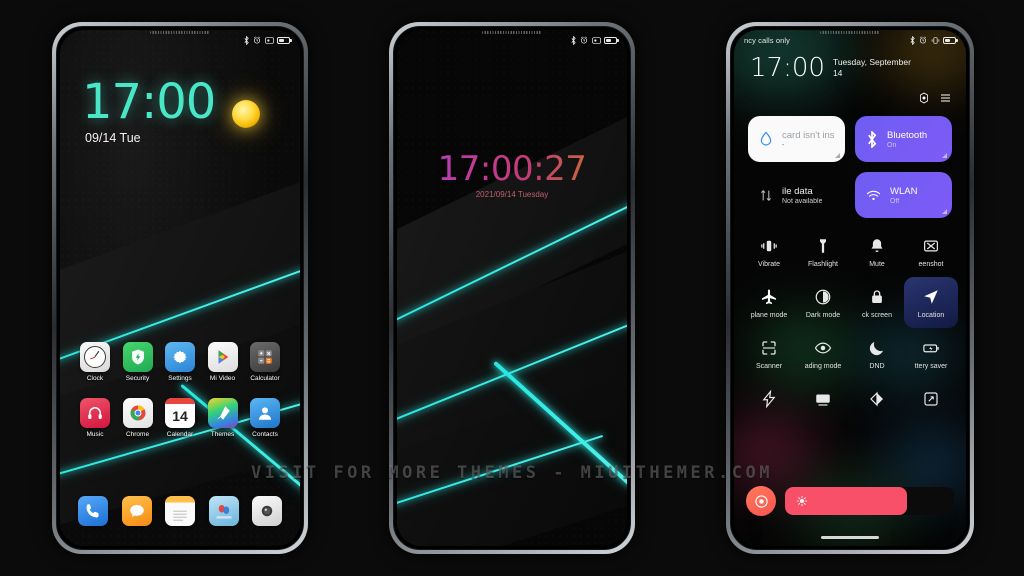  I want to click on tile-lock-screen: ck screen, so click(877, 302).